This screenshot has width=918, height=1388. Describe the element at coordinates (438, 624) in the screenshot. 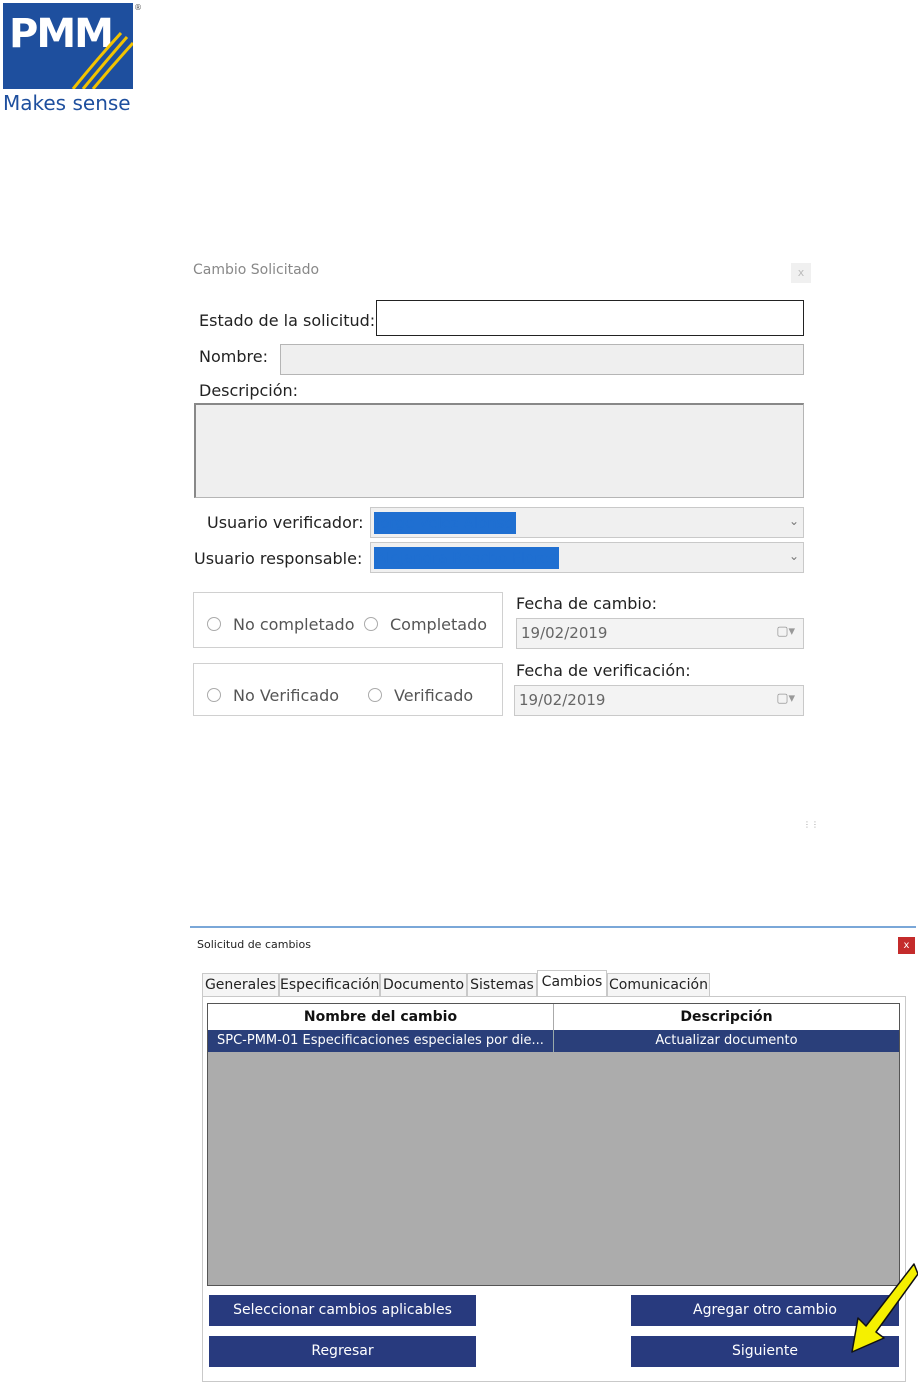

I see `radio-completado-label: Completado` at that location.